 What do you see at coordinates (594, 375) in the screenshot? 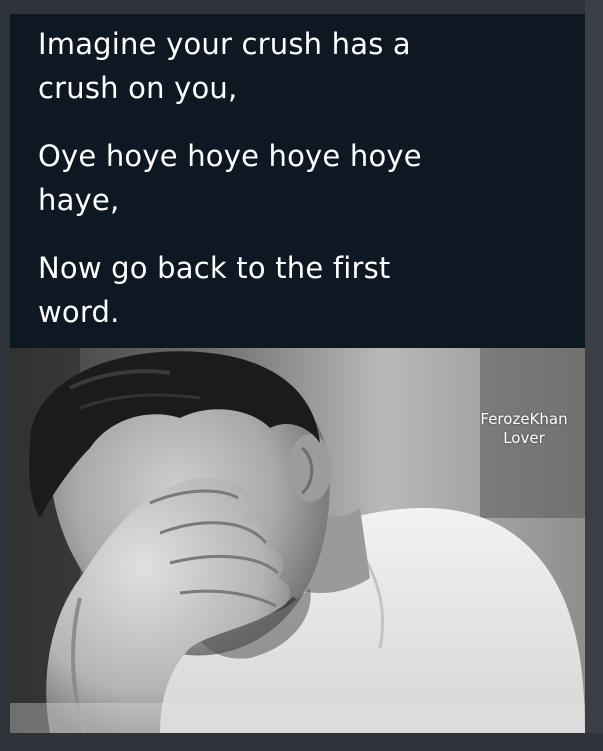
I see `right-border-strip` at bounding box center [594, 375].